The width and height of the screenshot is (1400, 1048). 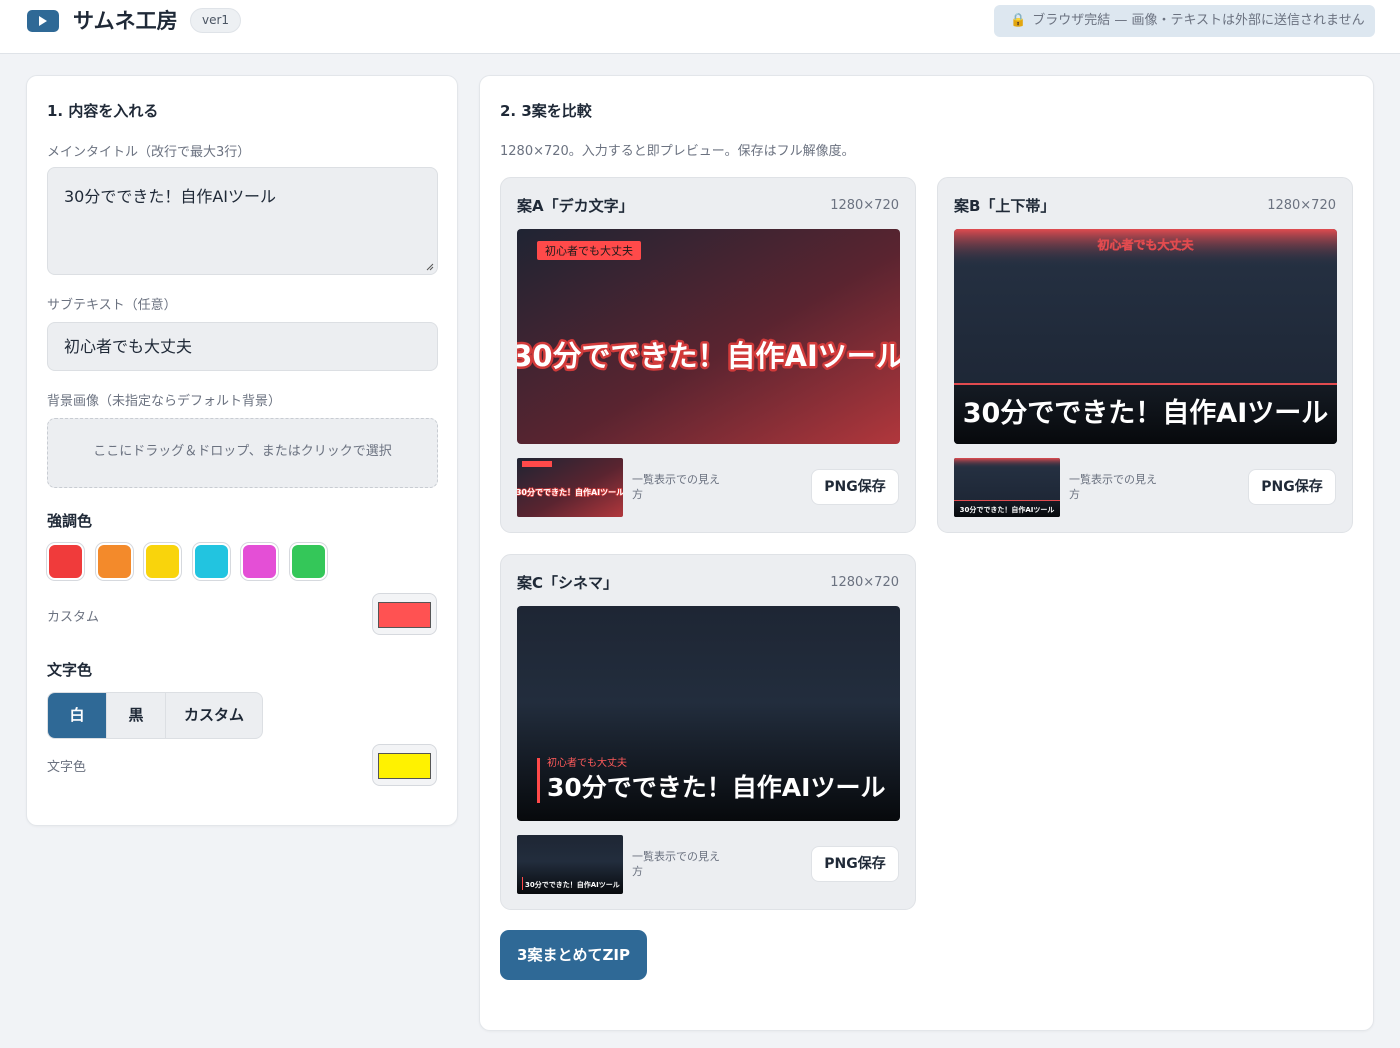 I want to click on text-color-white-option: 白, so click(x=77, y=715).